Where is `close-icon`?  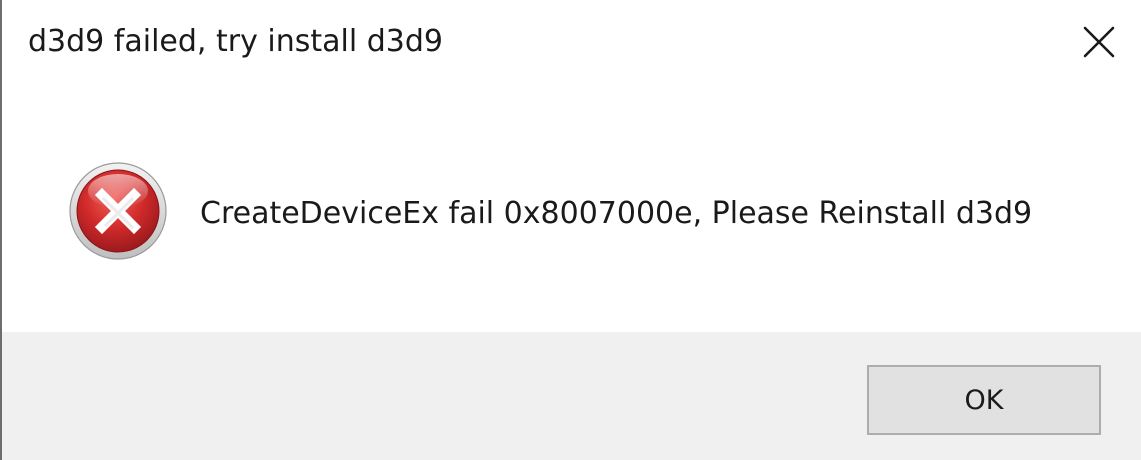
close-icon is located at coordinates (1099, 42).